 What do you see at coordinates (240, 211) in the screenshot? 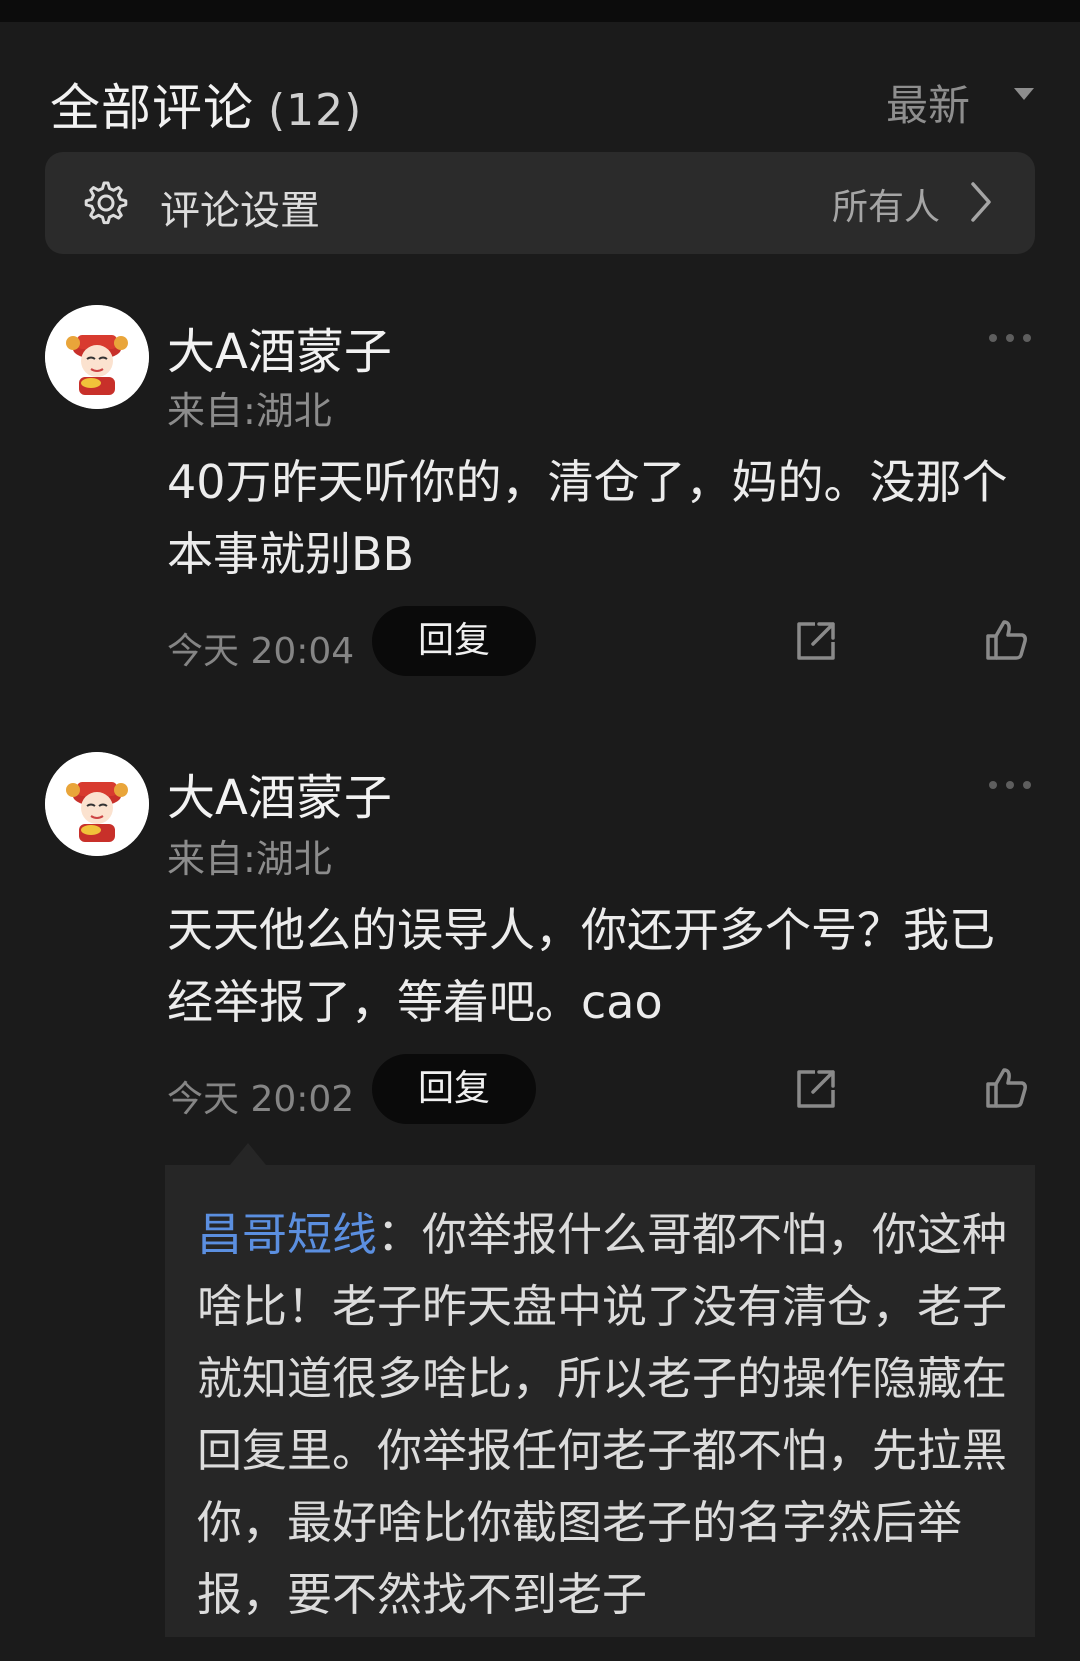
I see `settings-label: 评论设置` at bounding box center [240, 211].